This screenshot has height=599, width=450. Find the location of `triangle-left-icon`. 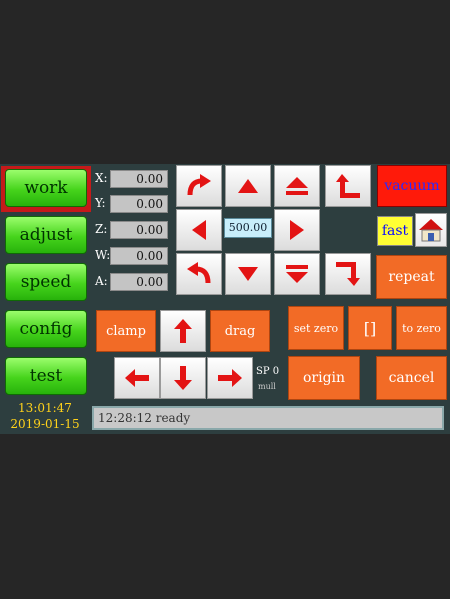

triangle-left-icon is located at coordinates (199, 230).